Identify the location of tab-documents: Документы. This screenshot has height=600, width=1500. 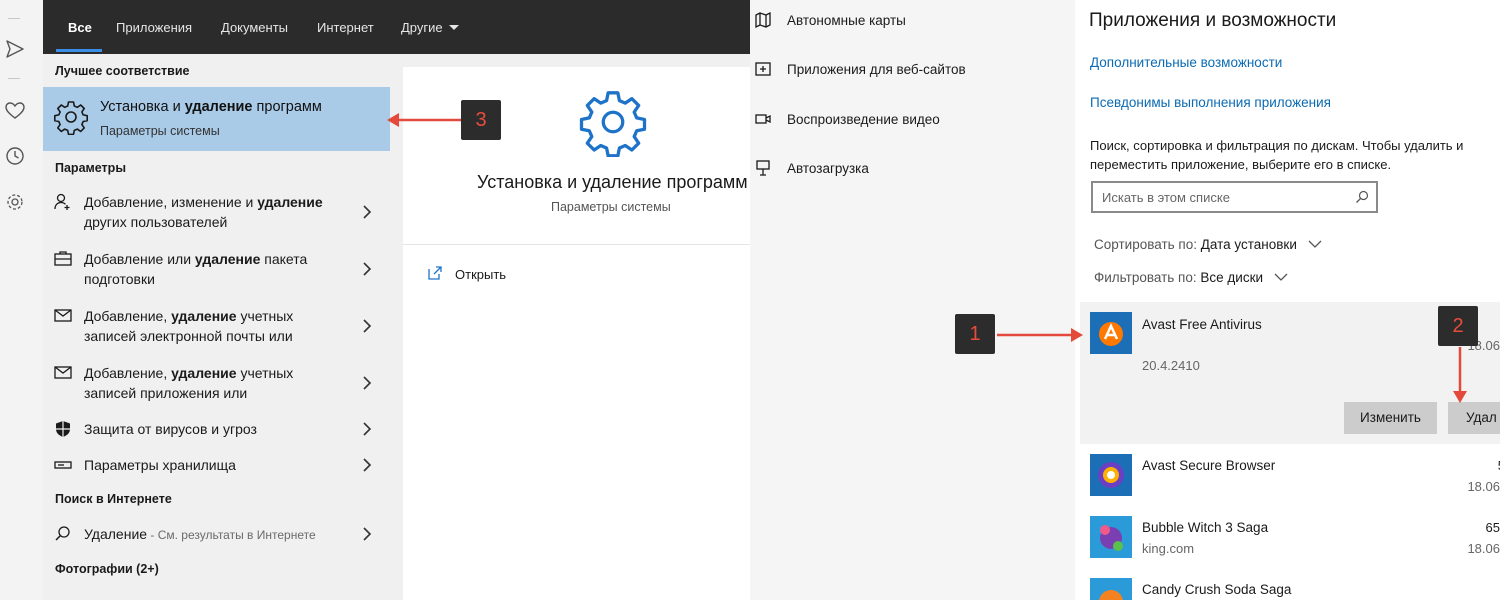
(254, 27).